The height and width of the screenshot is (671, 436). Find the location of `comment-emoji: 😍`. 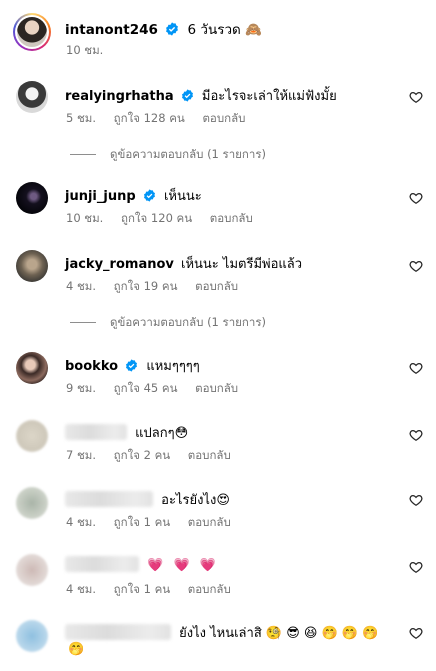

comment-emoji: 😍 is located at coordinates (223, 500).